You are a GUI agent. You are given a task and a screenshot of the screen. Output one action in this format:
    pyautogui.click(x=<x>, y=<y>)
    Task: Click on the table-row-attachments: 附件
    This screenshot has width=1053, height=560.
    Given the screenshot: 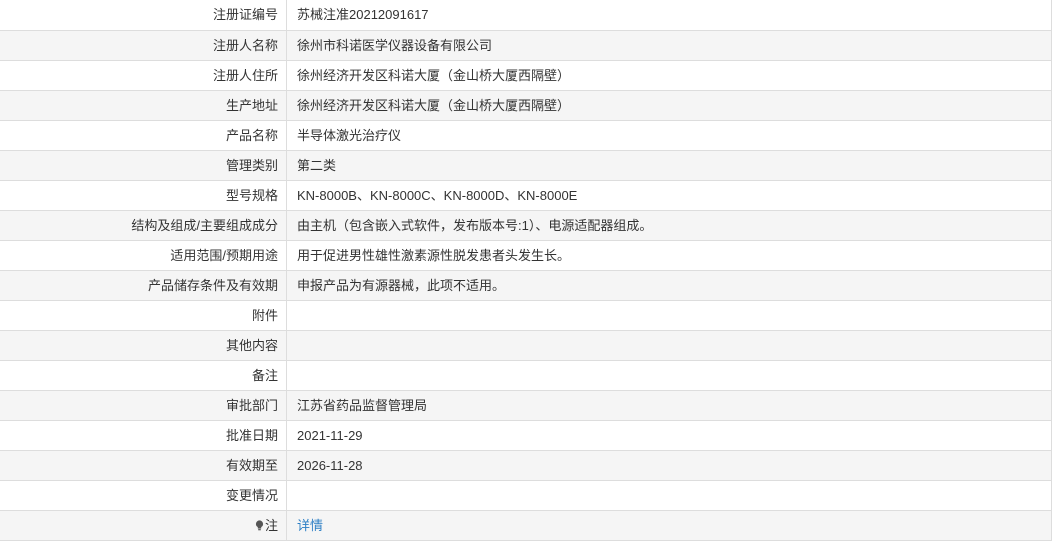 What is the action you would take?
    pyautogui.click(x=525, y=316)
    